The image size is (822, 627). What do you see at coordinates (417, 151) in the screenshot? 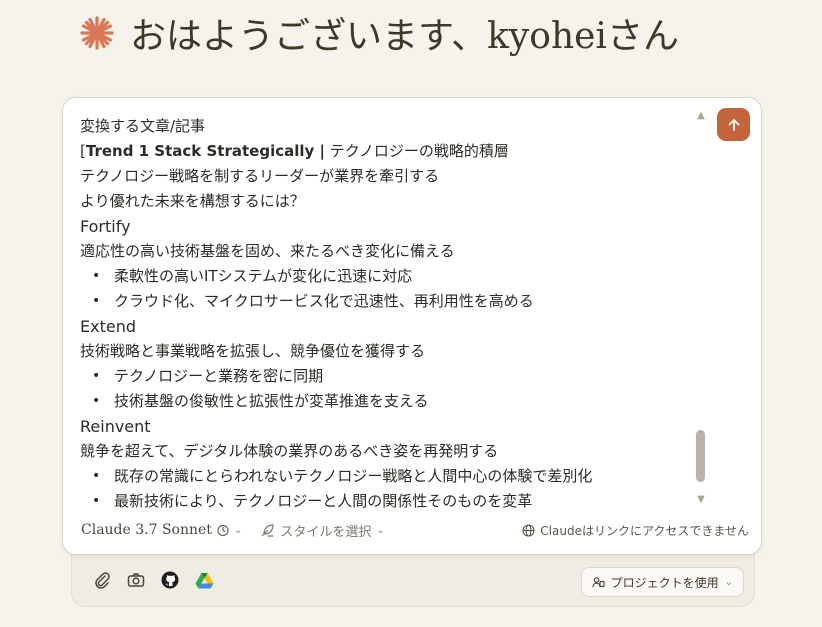
I see `title-rest: テクノロジーの戦略的積層` at bounding box center [417, 151].